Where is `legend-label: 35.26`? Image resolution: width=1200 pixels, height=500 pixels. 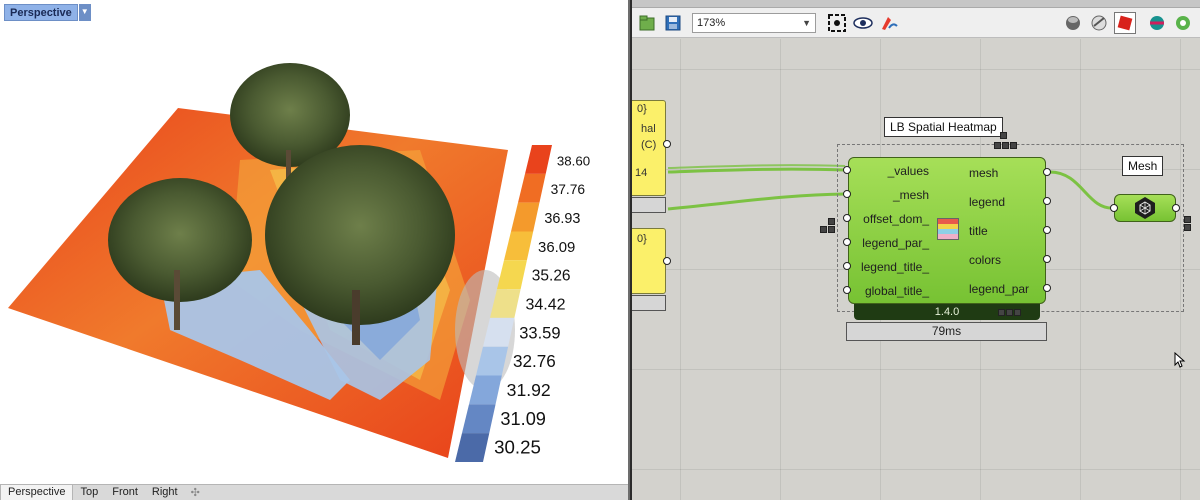 legend-label: 35.26 is located at coordinates (551, 276).